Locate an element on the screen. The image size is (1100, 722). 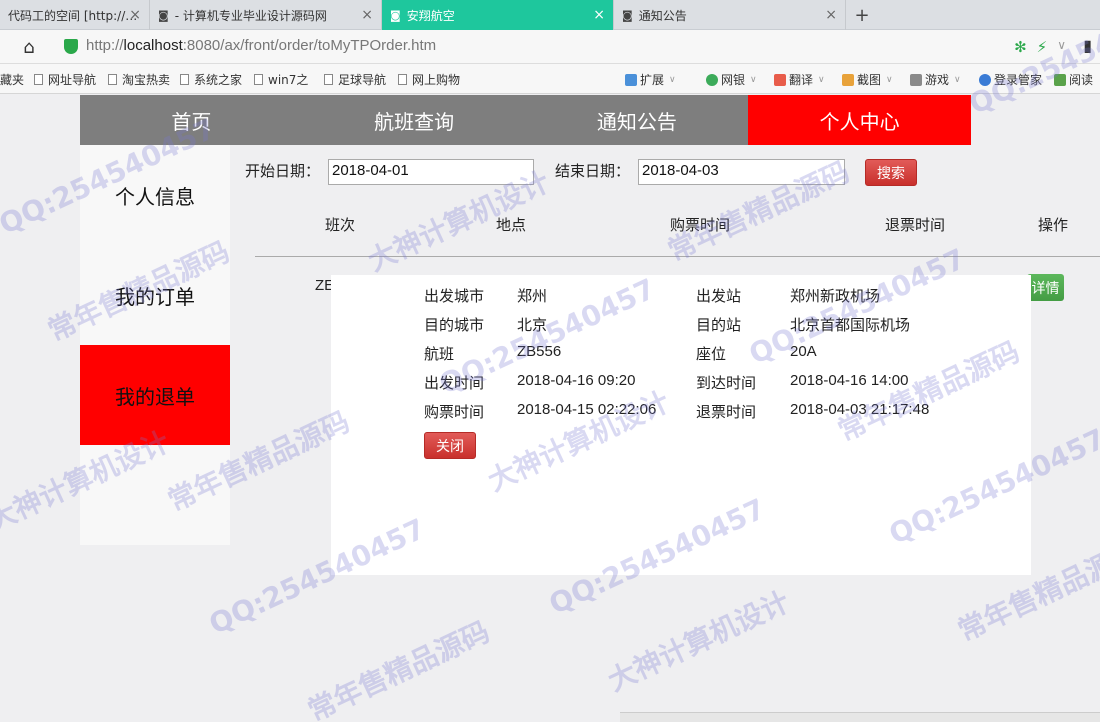
bookmark-item: 藏夹 is located at coordinates (12, 79).